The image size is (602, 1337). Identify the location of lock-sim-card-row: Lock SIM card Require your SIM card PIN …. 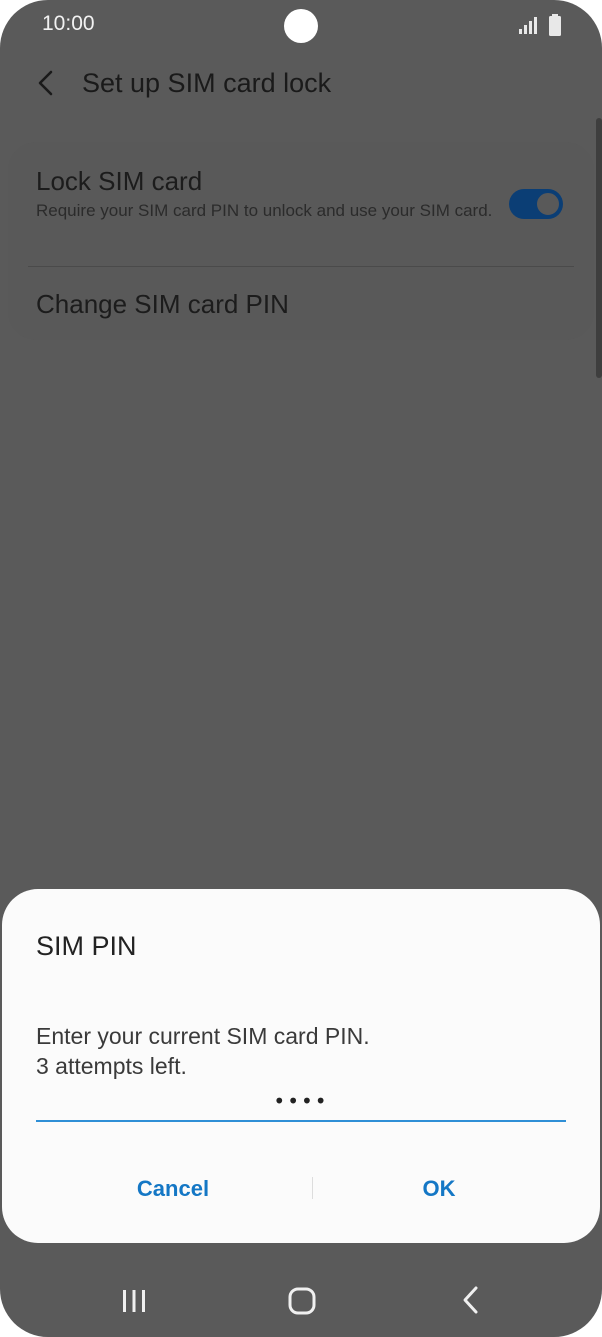
(301, 204).